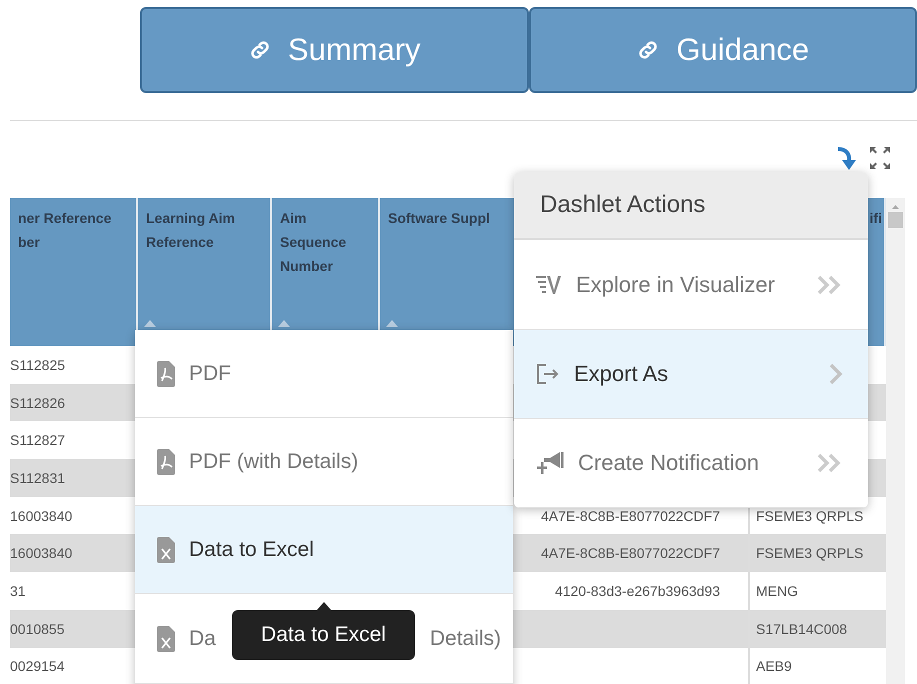 This screenshot has width=917, height=684. I want to click on column-header: ner Reference ber, so click(74, 272).